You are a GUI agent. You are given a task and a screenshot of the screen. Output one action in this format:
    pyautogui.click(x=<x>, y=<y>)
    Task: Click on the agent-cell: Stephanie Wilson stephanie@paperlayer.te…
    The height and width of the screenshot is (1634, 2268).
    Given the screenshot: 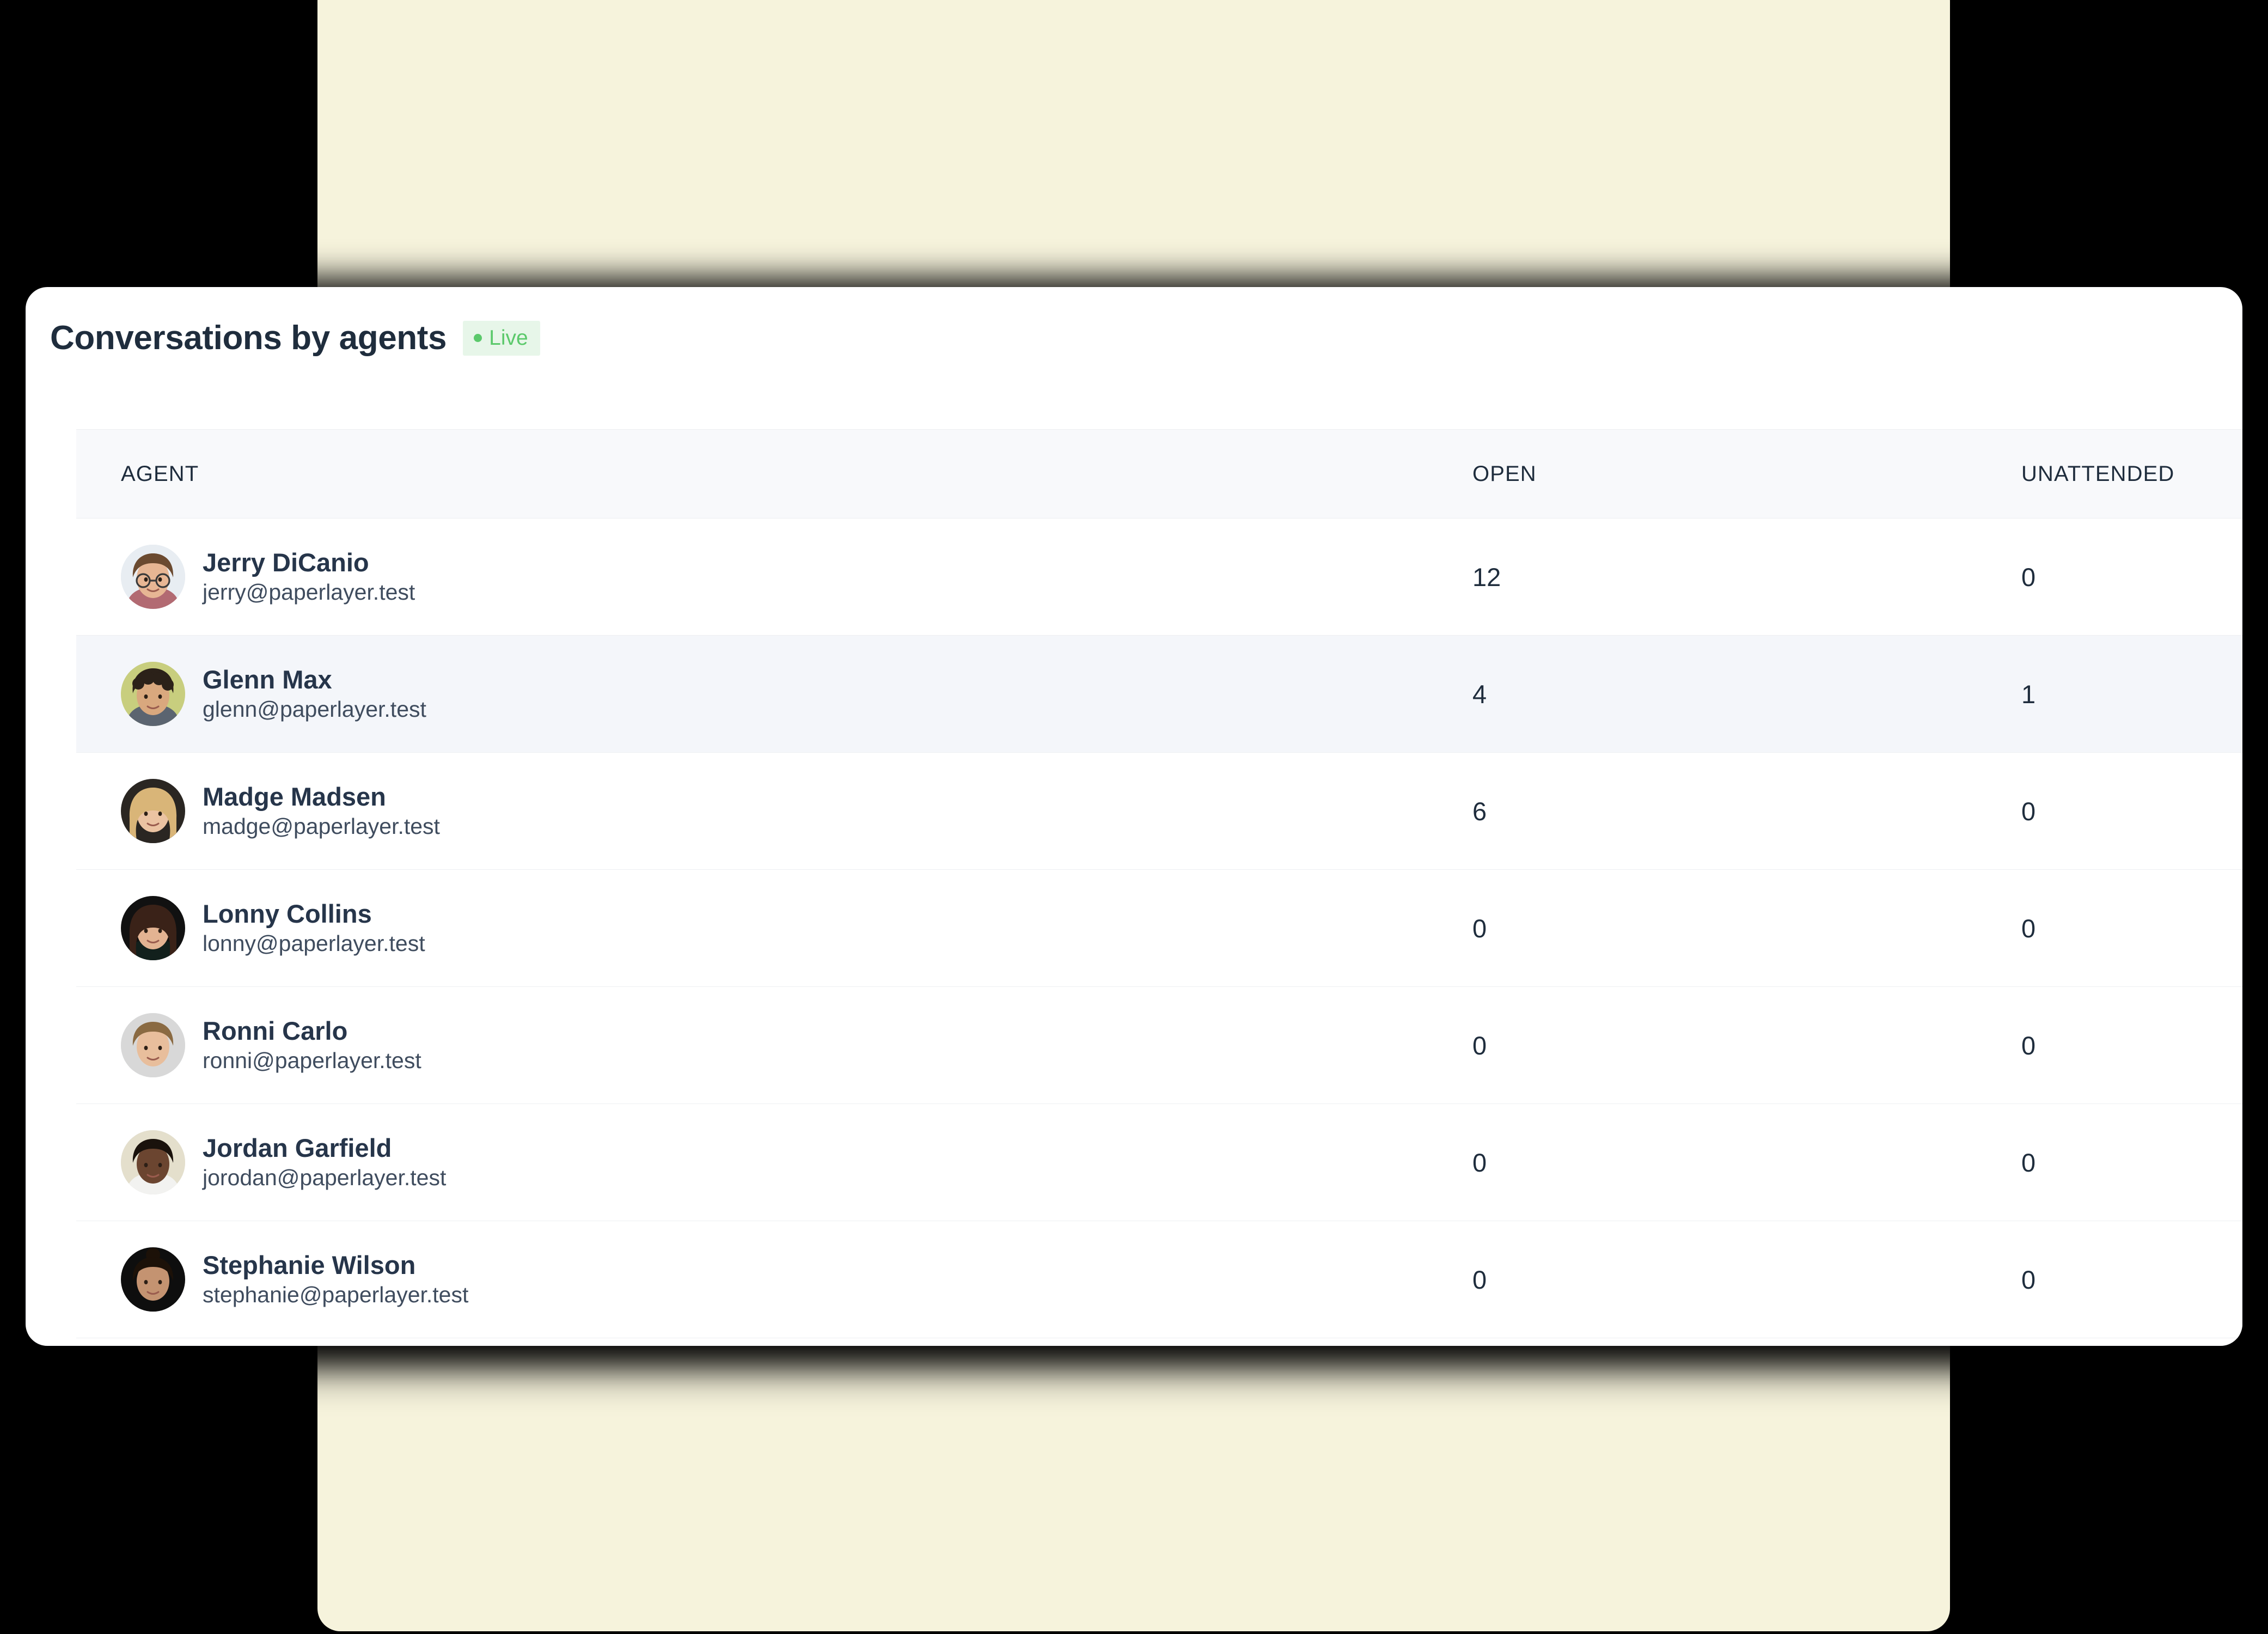 What is the action you would take?
    pyautogui.click(x=772, y=1279)
    